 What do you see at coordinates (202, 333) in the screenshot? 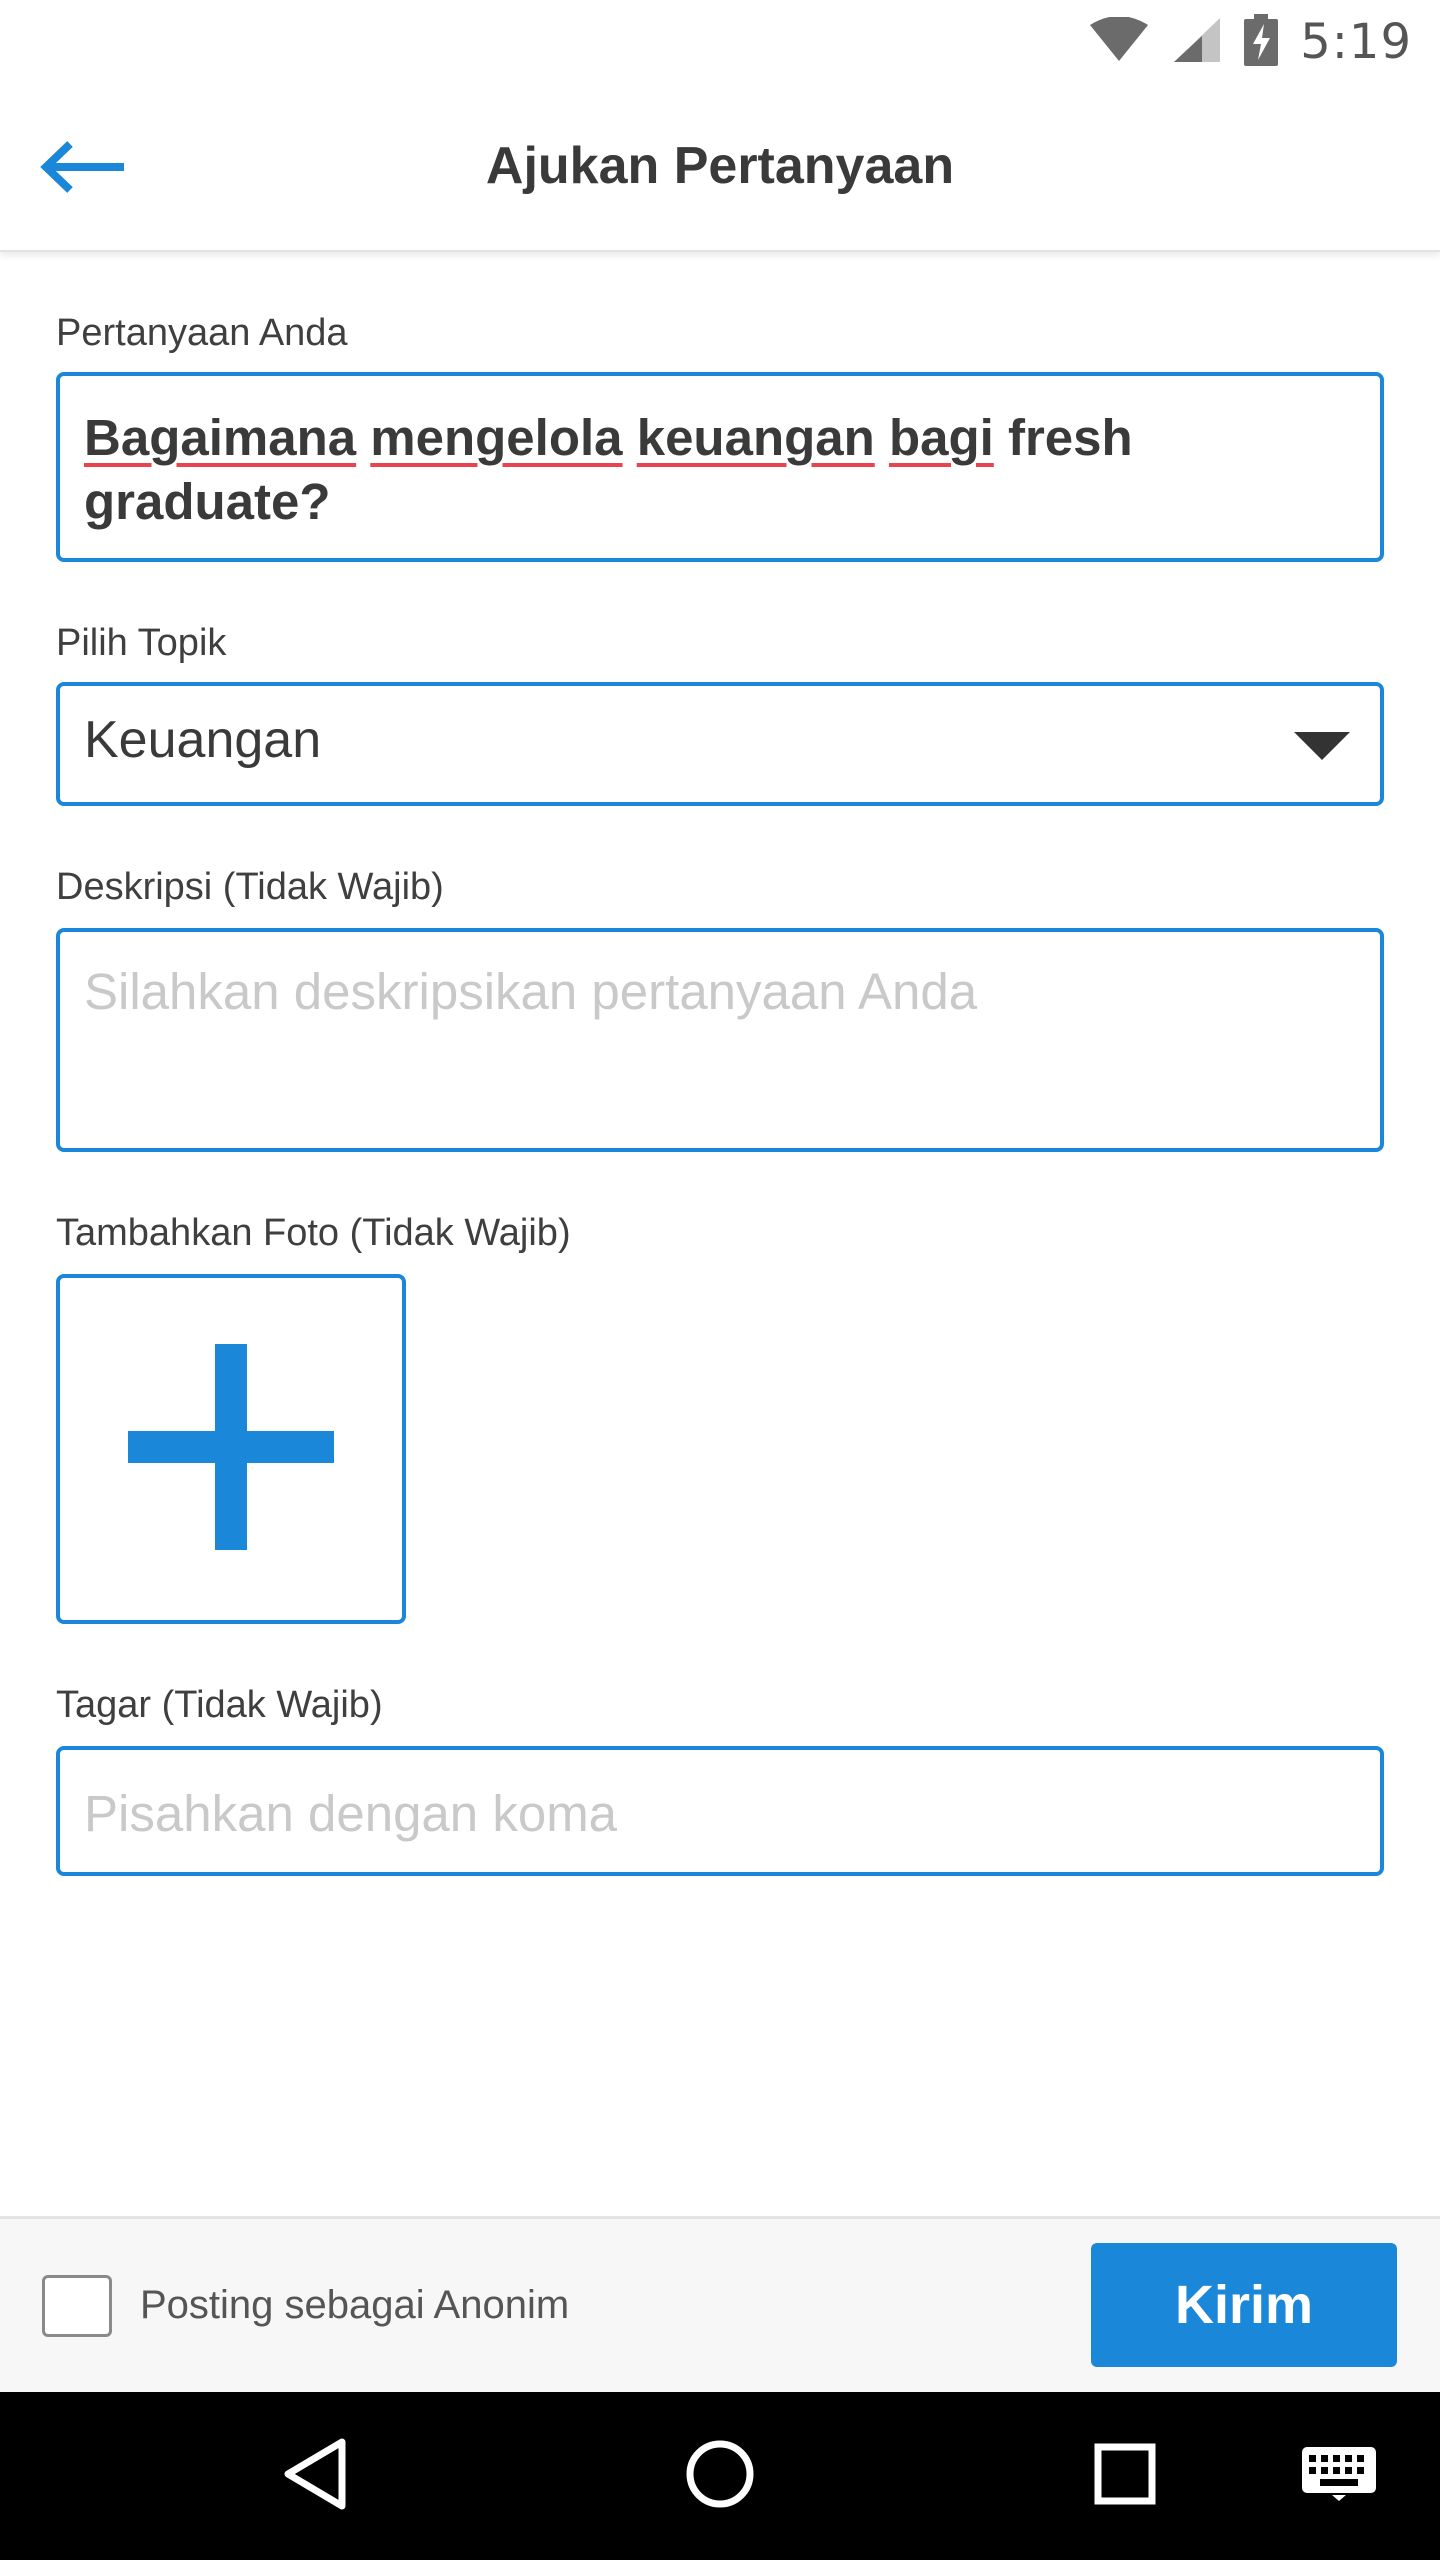
I see `question-label: Pertanyaan Anda` at bounding box center [202, 333].